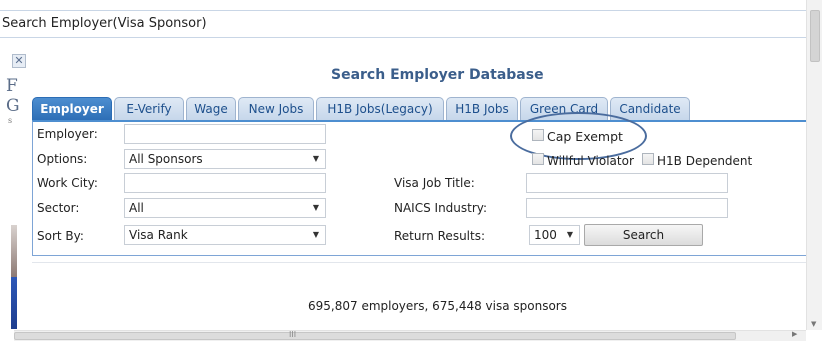 This screenshot has height=341, width=828. Describe the element at coordinates (12, 86) in the screenshot. I see `background-letter: F` at that location.